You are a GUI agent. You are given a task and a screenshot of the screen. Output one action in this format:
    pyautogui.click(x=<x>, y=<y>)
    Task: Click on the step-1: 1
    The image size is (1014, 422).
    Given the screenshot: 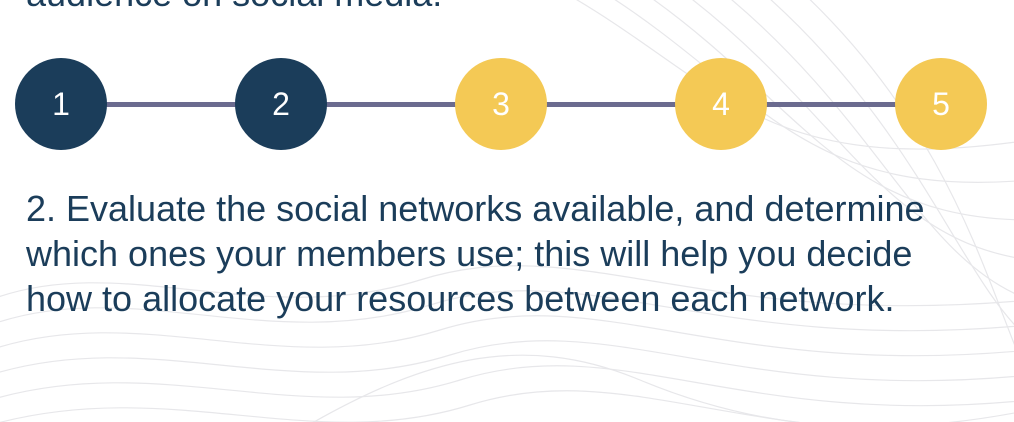 What is the action you would take?
    pyautogui.click(x=61, y=104)
    